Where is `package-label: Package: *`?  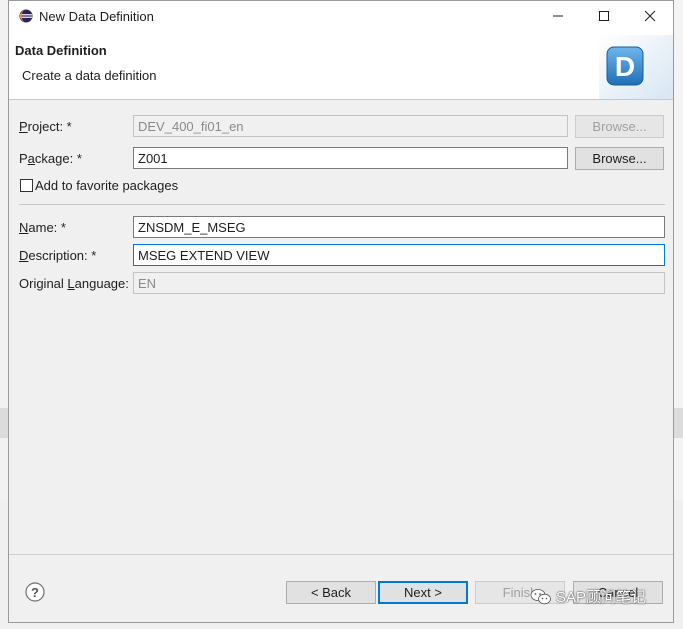
package-label: Package: * is located at coordinates (50, 158).